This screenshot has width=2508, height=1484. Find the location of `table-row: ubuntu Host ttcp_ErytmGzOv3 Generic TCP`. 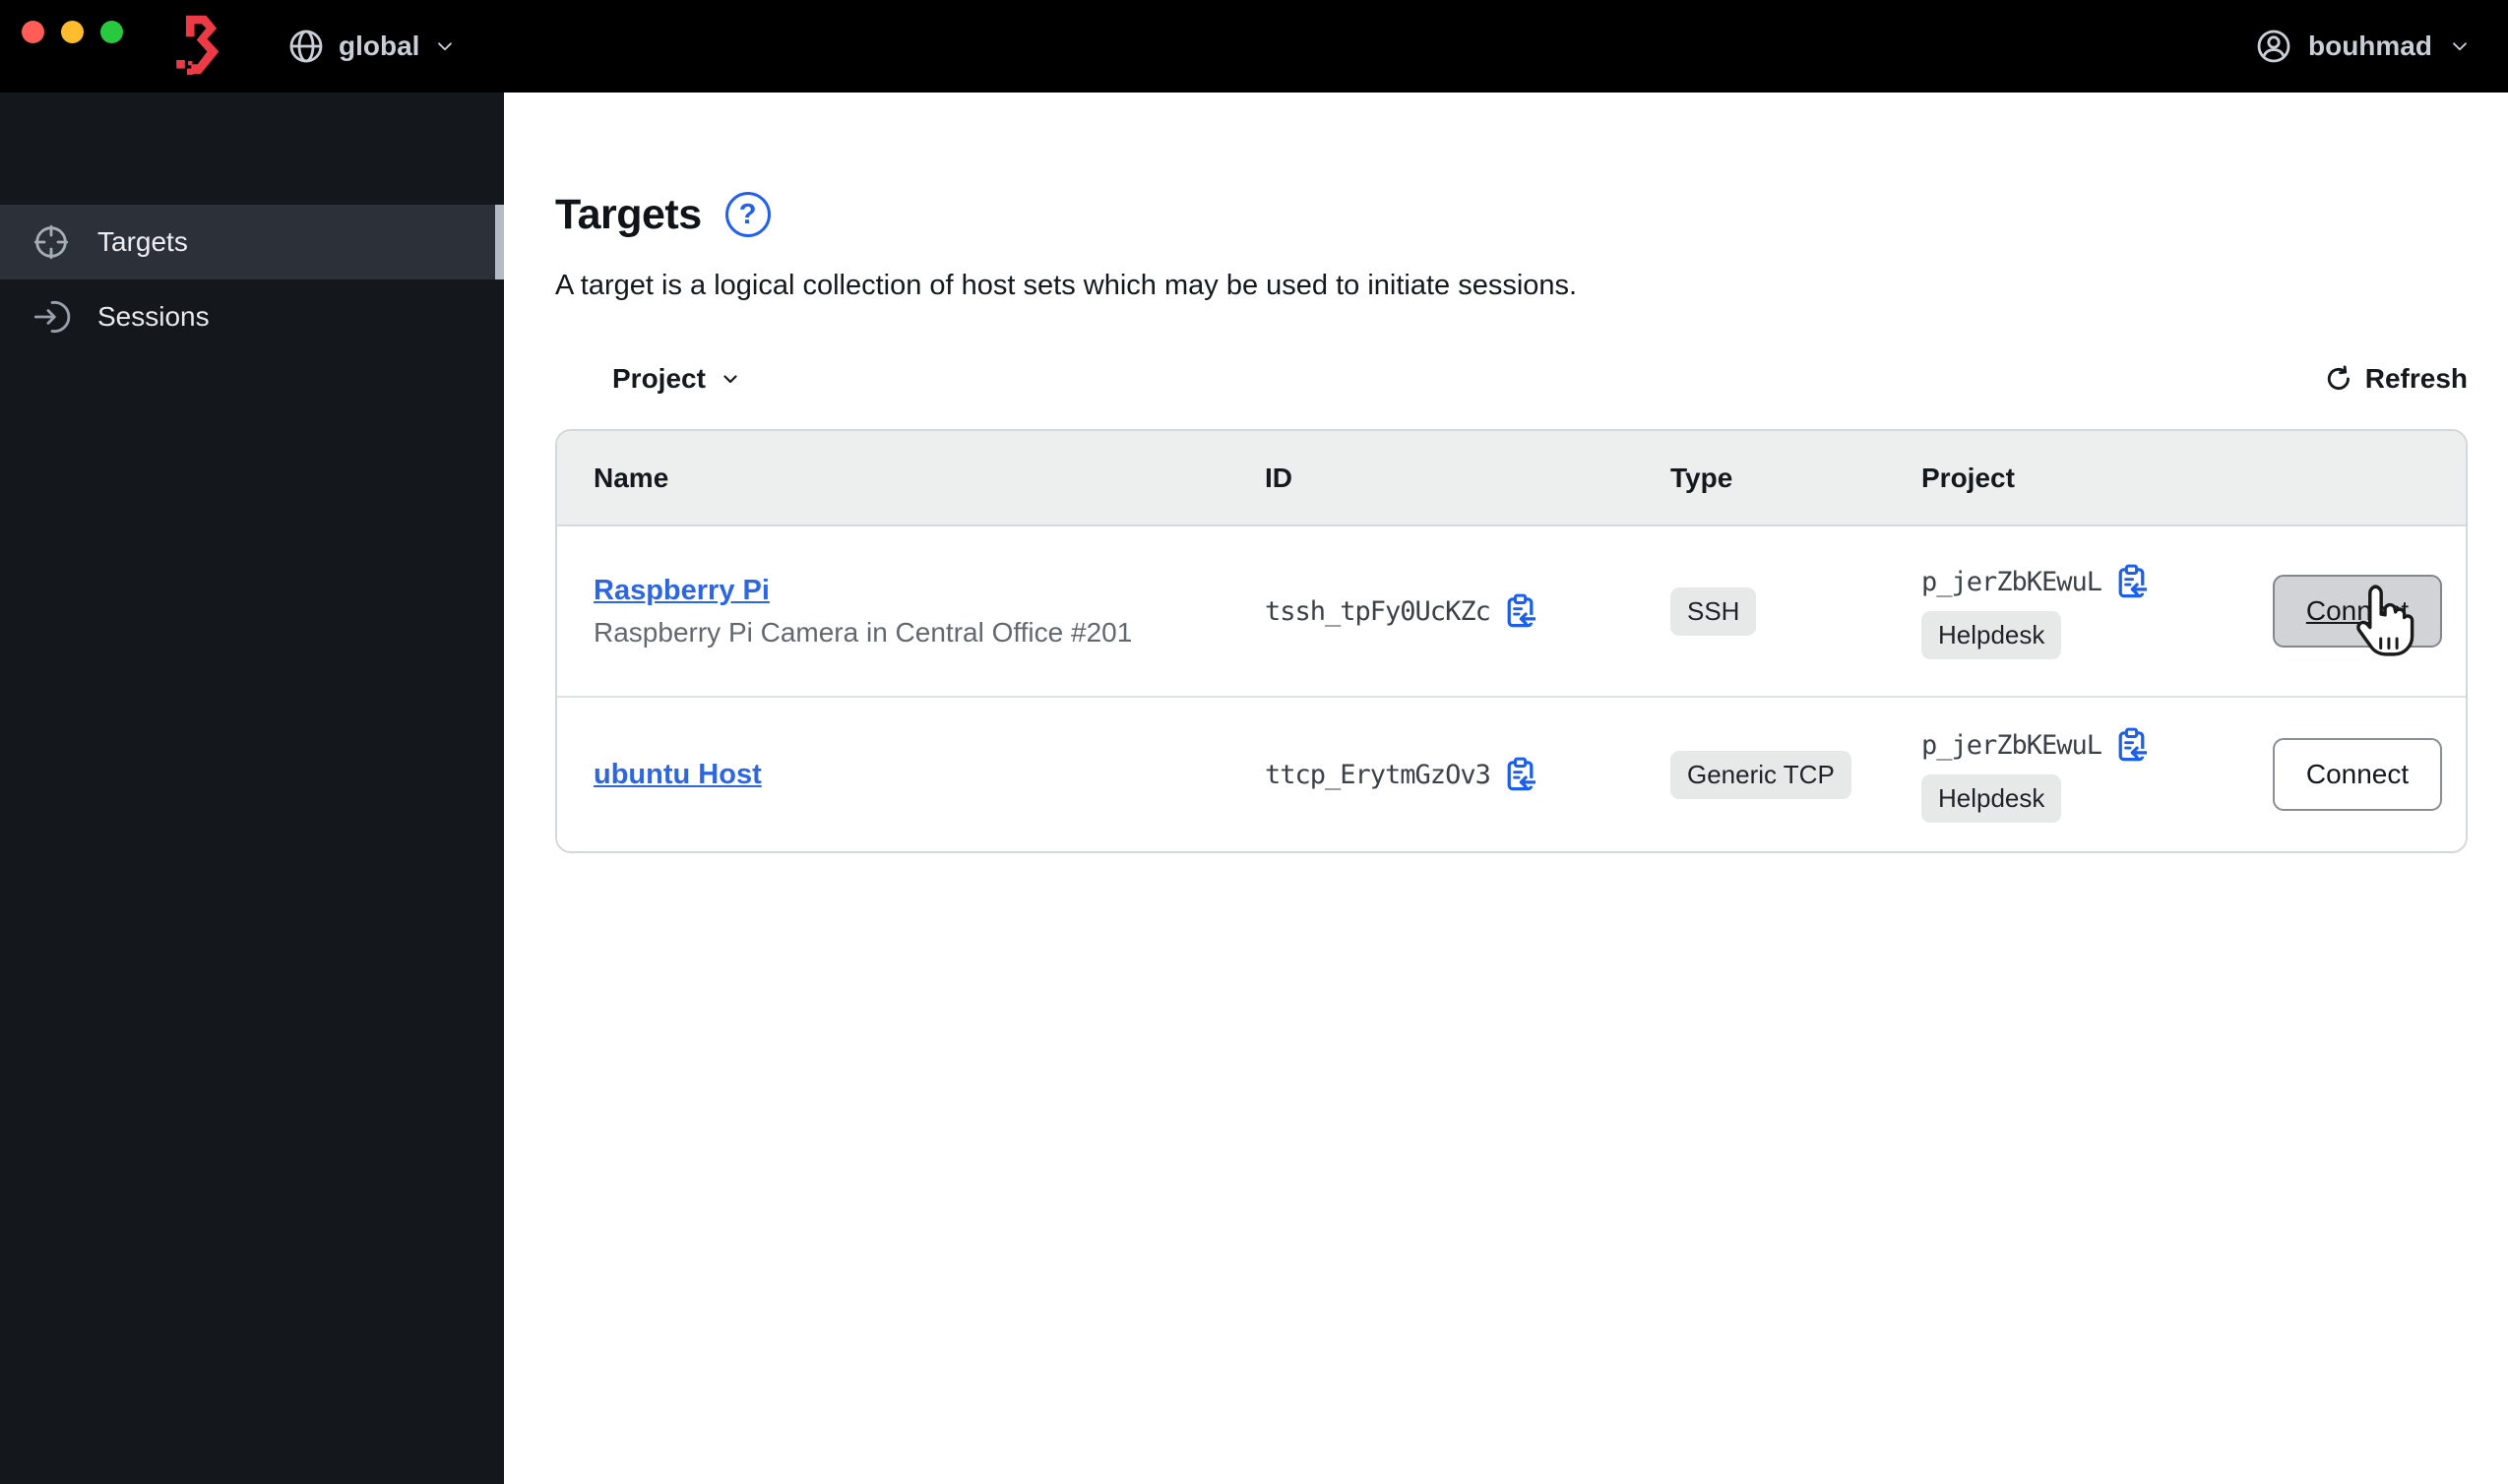

table-row: ubuntu Host ttcp_ErytmGzOv3 Generic TCP is located at coordinates (1511, 774).